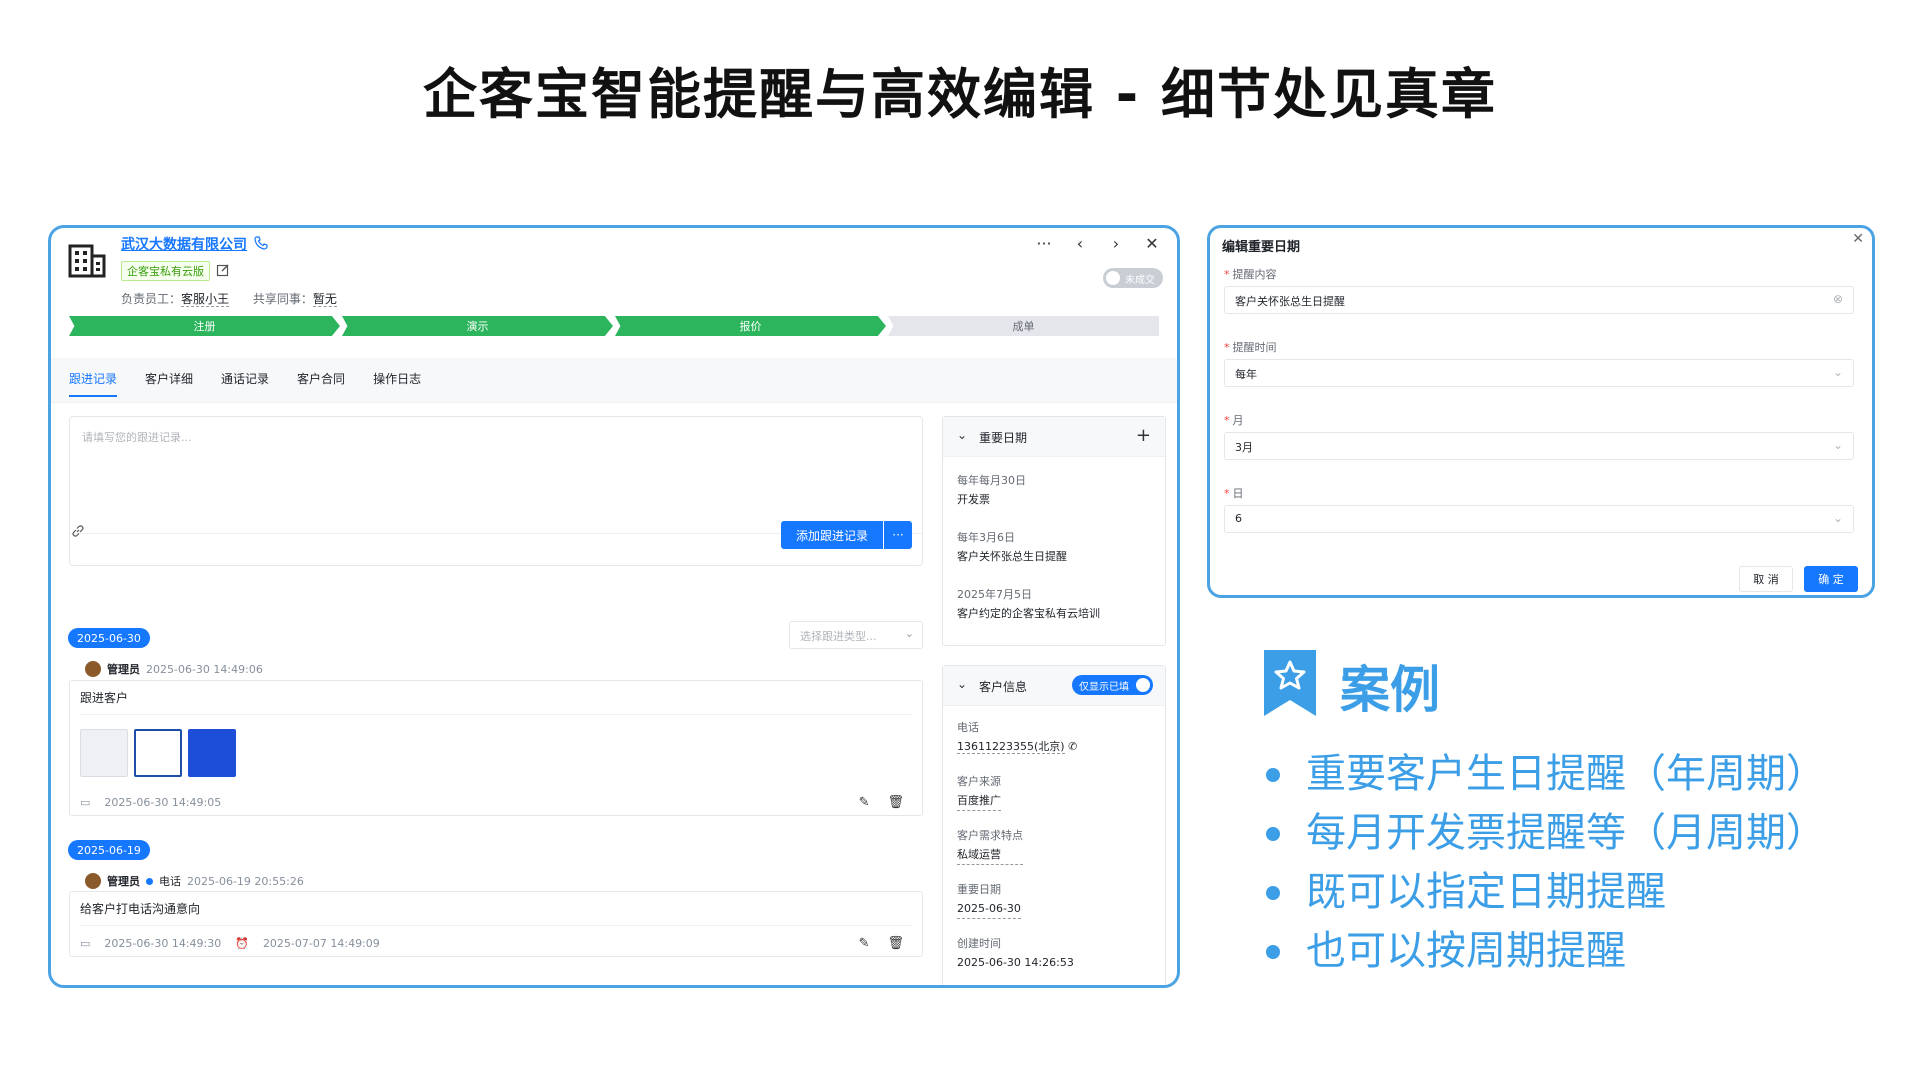 This screenshot has height=1080, width=1920. I want to click on stage-step: 注册, so click(204, 326).